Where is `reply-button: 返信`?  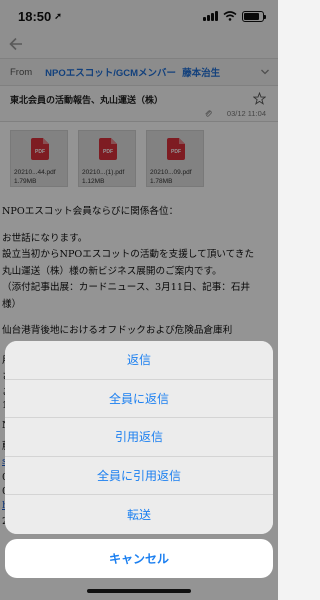 reply-button: 返信 is located at coordinates (139, 360).